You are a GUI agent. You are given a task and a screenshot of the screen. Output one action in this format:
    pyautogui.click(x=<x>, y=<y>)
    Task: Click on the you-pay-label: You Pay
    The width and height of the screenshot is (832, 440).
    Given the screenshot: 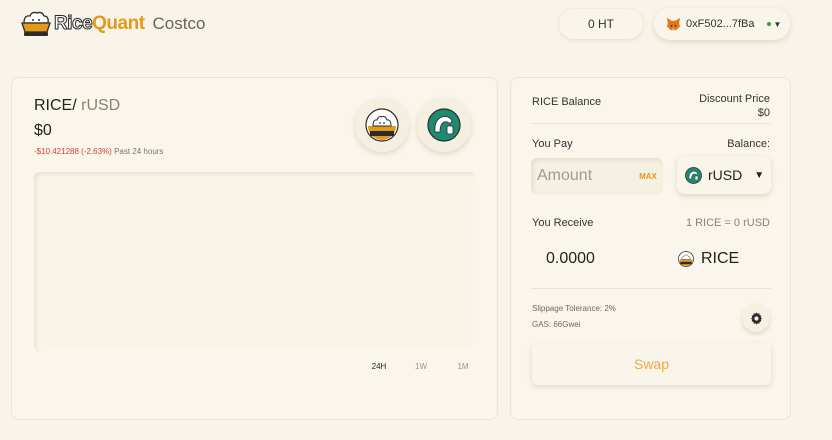 What is the action you would take?
    pyautogui.click(x=552, y=144)
    